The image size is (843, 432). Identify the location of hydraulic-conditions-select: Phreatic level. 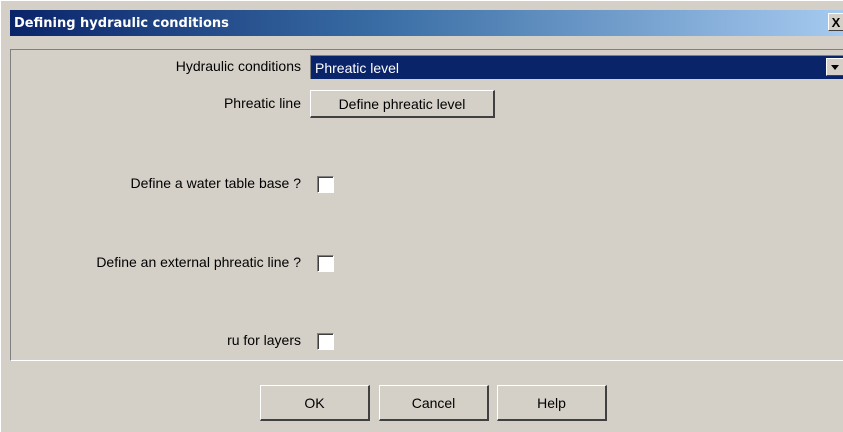
(576, 67).